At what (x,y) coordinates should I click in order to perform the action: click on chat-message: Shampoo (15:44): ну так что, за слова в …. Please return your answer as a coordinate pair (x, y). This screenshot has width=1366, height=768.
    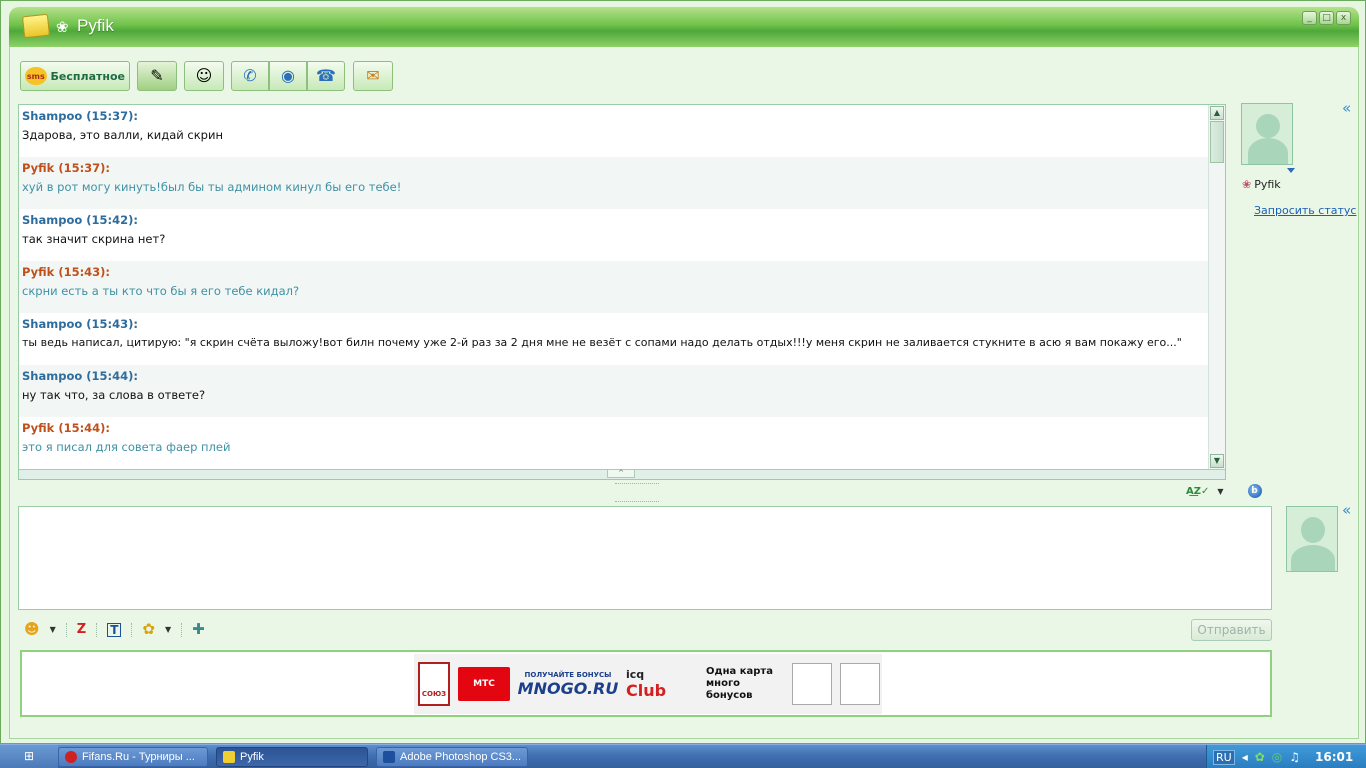
    Looking at the image, I should click on (622, 391).